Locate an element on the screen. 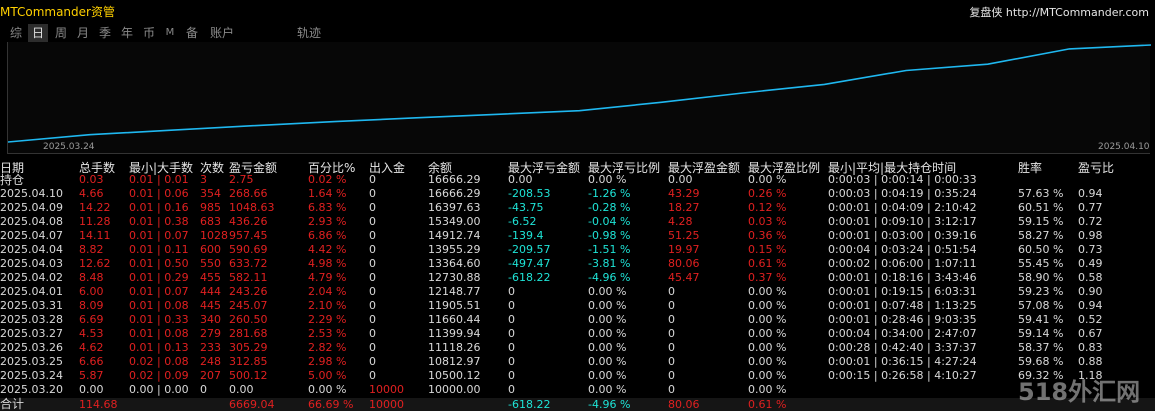 This screenshot has height=411, width=1155. tab-account: 账户 is located at coordinates (222, 33).